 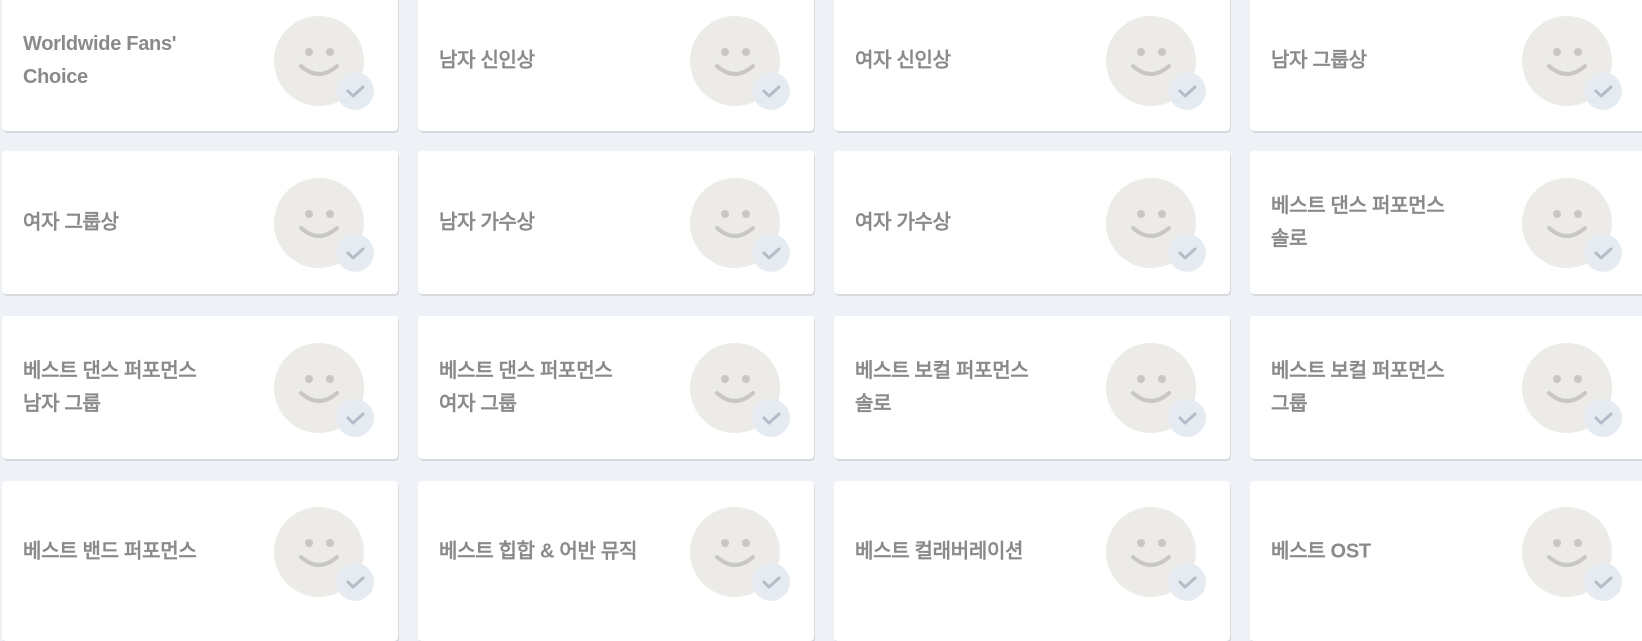 What do you see at coordinates (1446, 561) in the screenshot?
I see `category-card: 베스트 OST` at bounding box center [1446, 561].